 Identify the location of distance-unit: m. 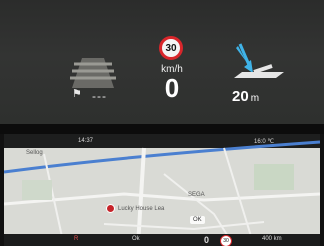
(255, 98).